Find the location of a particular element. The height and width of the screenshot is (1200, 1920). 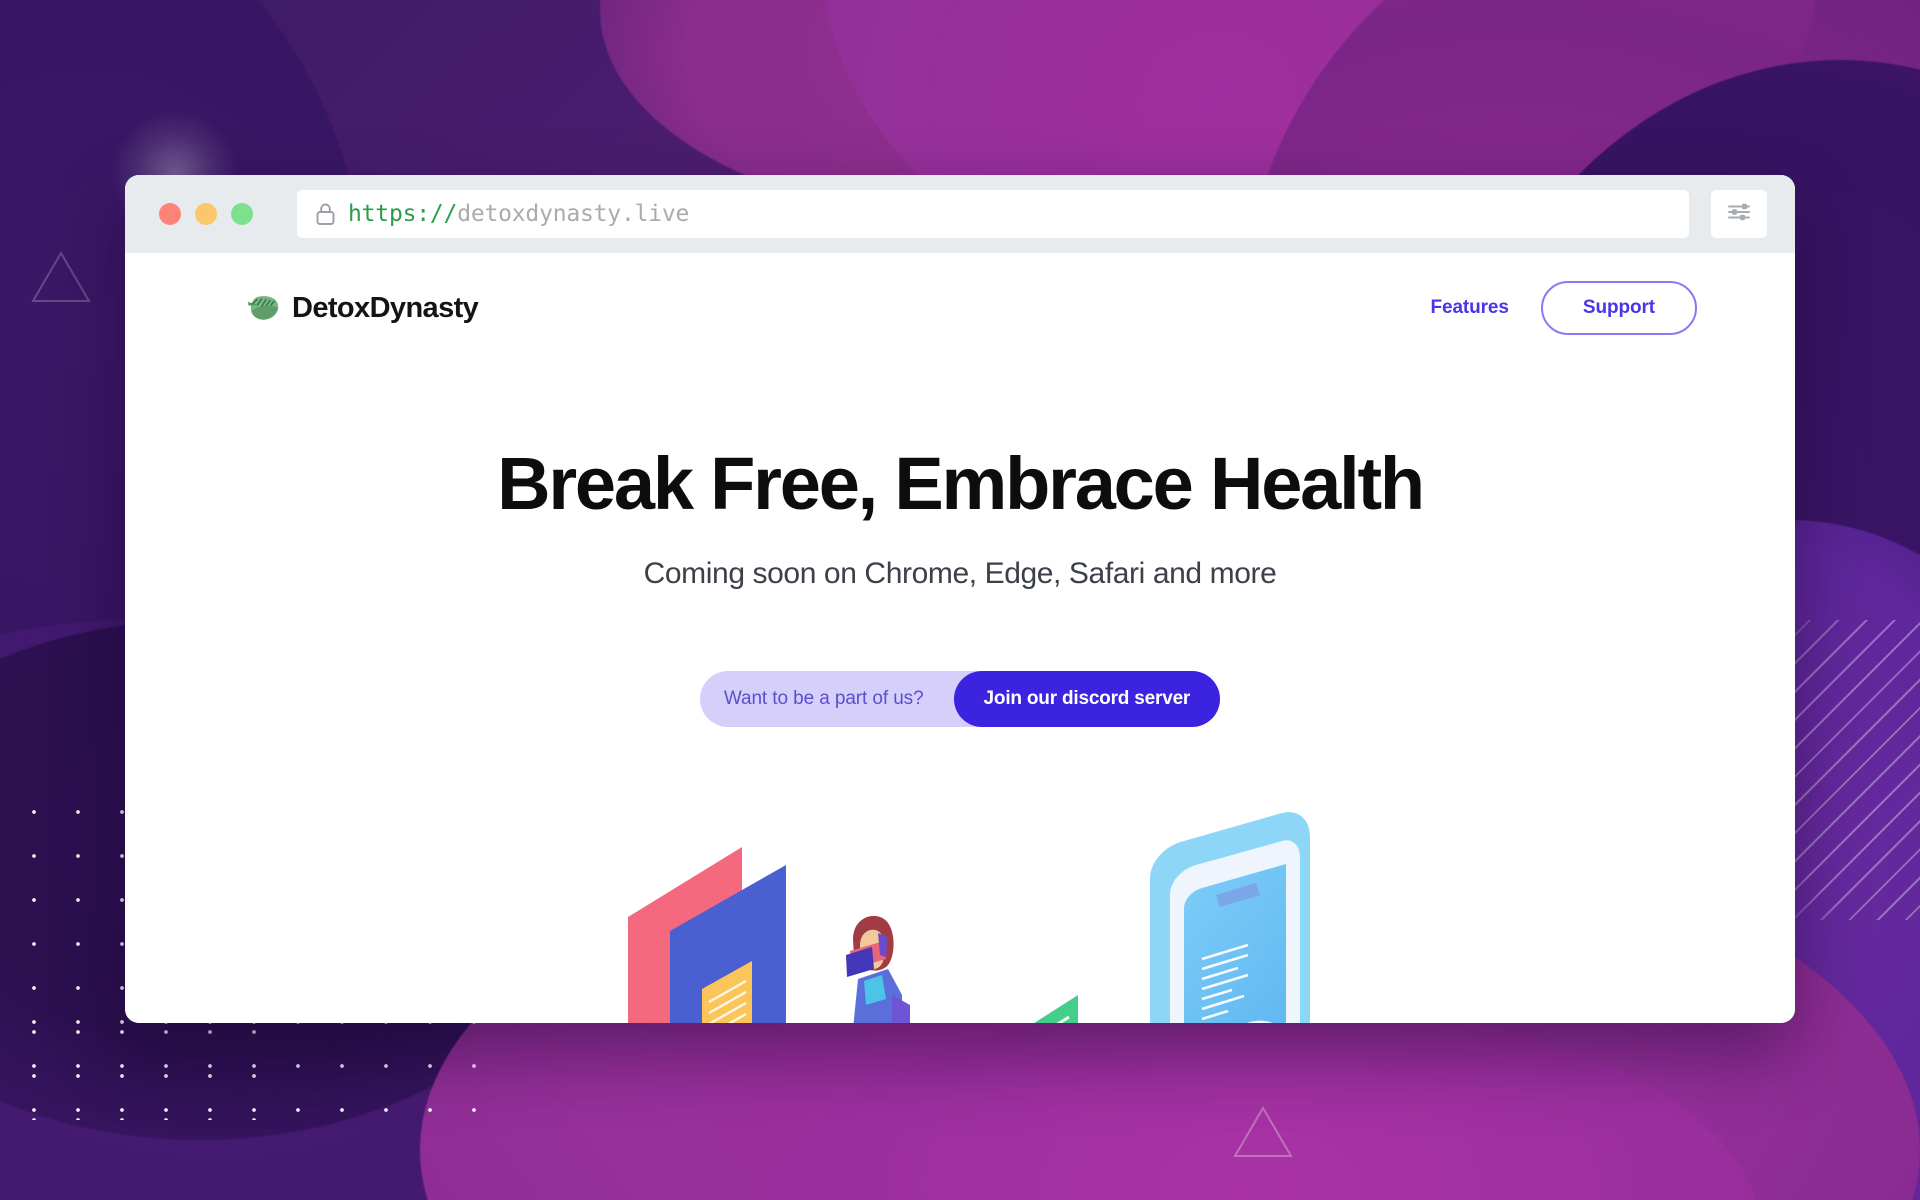

leaf-logo-icon is located at coordinates (264, 308).